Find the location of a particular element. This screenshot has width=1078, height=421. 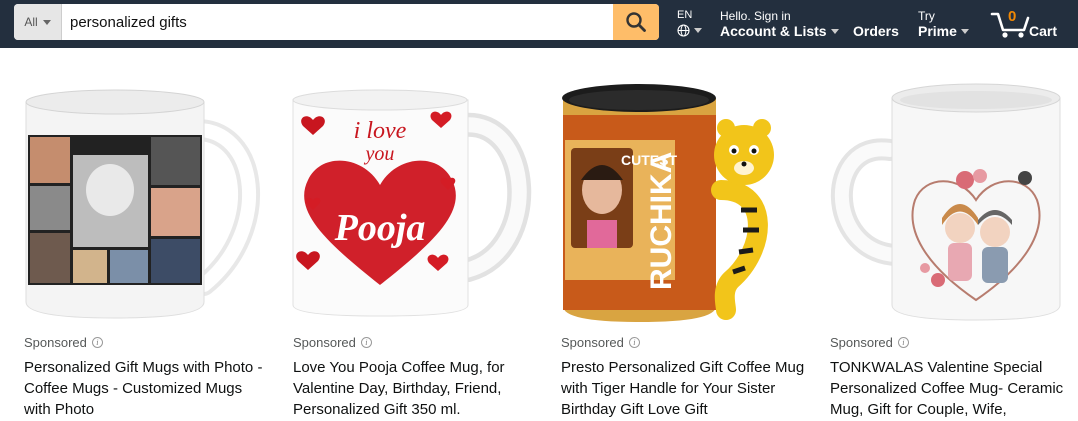

search-bar: All is located at coordinates (336, 22).